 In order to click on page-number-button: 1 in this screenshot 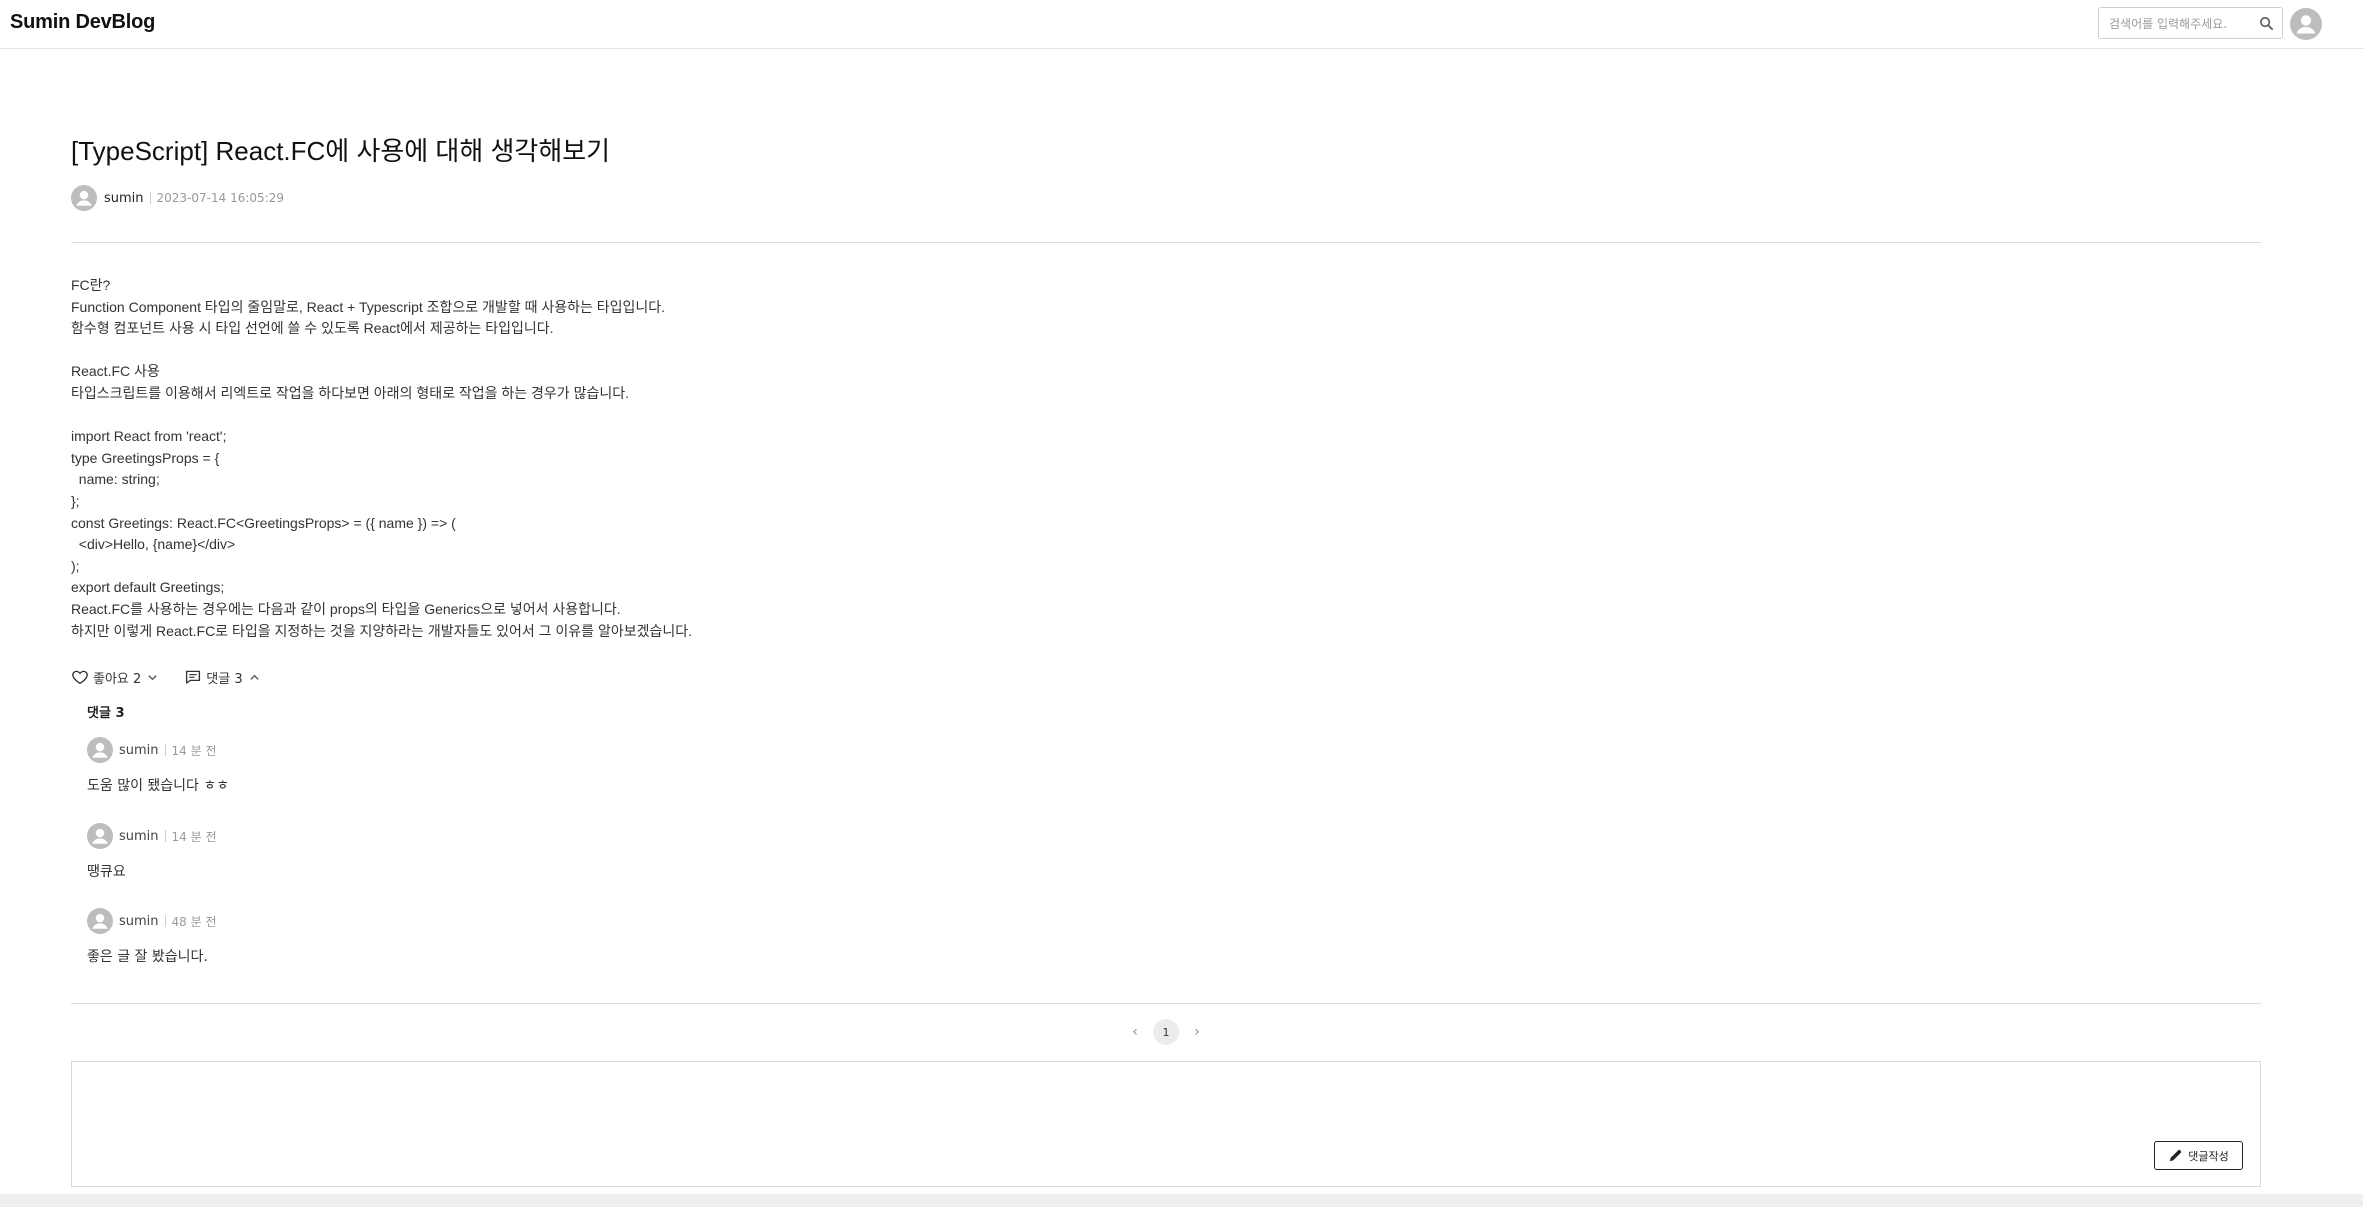, I will do `click(1166, 1032)`.